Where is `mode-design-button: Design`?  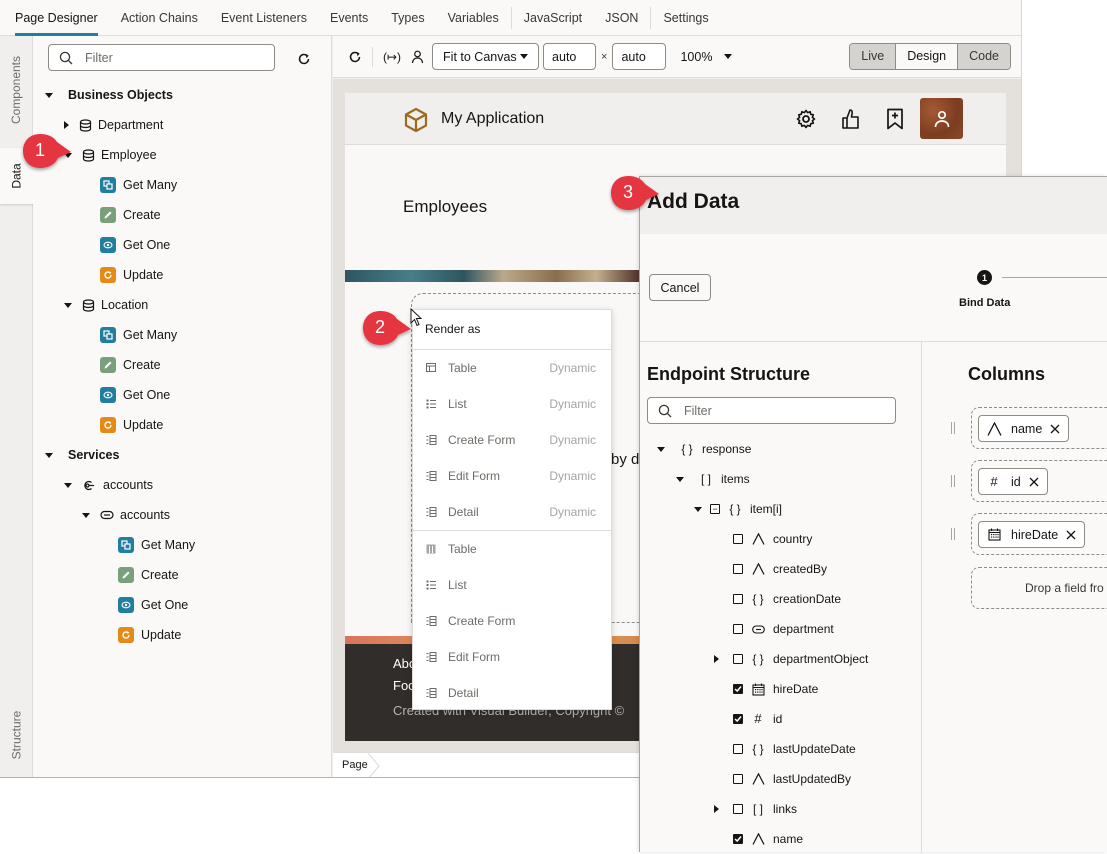 mode-design-button: Design is located at coordinates (927, 56).